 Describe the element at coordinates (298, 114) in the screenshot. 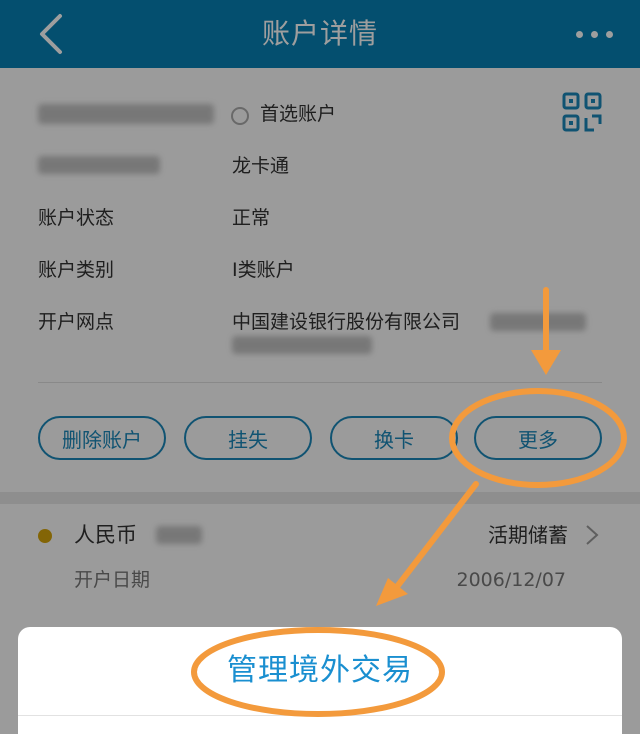

I see `preferred-account-label: 首选账户` at that location.